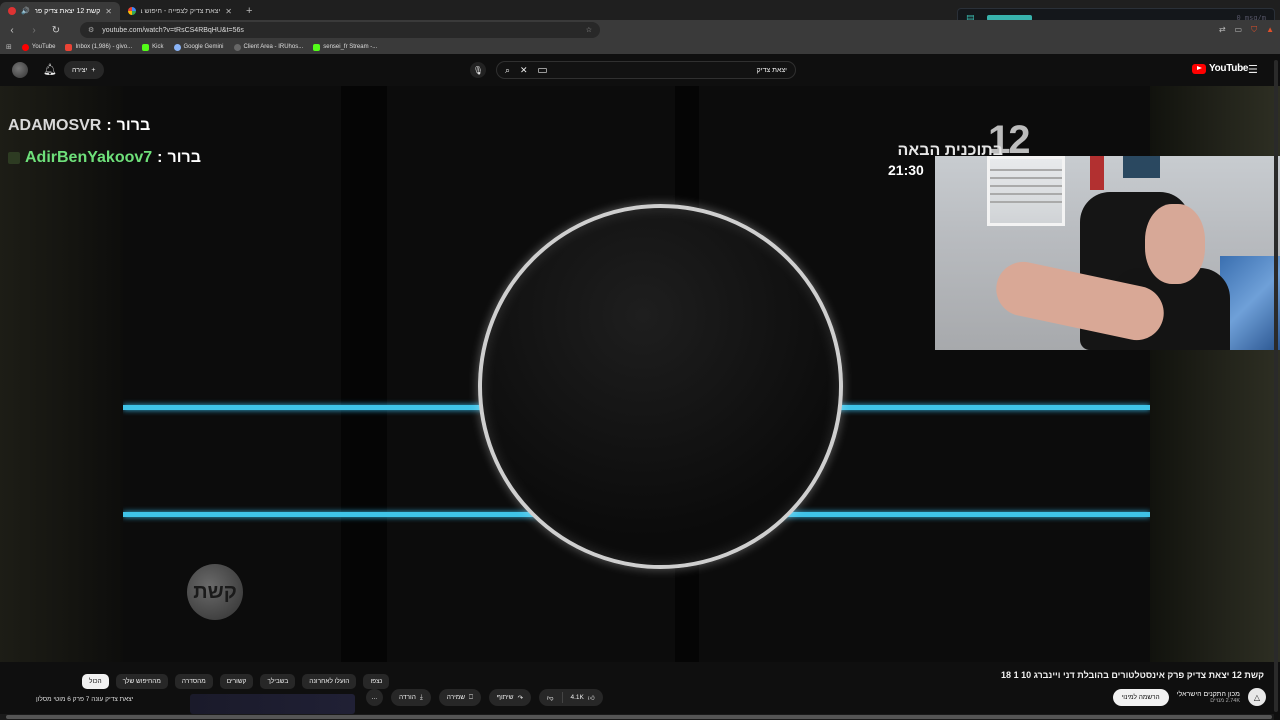 The image size is (1280, 720). Describe the element at coordinates (421, 697) in the screenshot. I see `download-icon: ⤓` at that location.